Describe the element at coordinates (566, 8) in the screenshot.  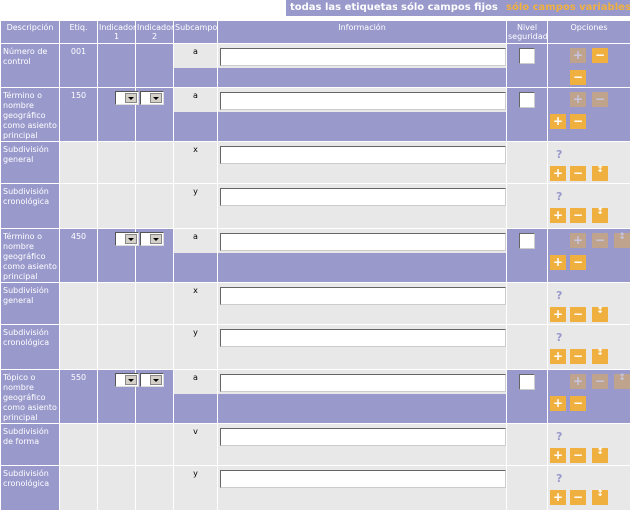
I see `tab-variable-fields: sólo campos variables` at that location.